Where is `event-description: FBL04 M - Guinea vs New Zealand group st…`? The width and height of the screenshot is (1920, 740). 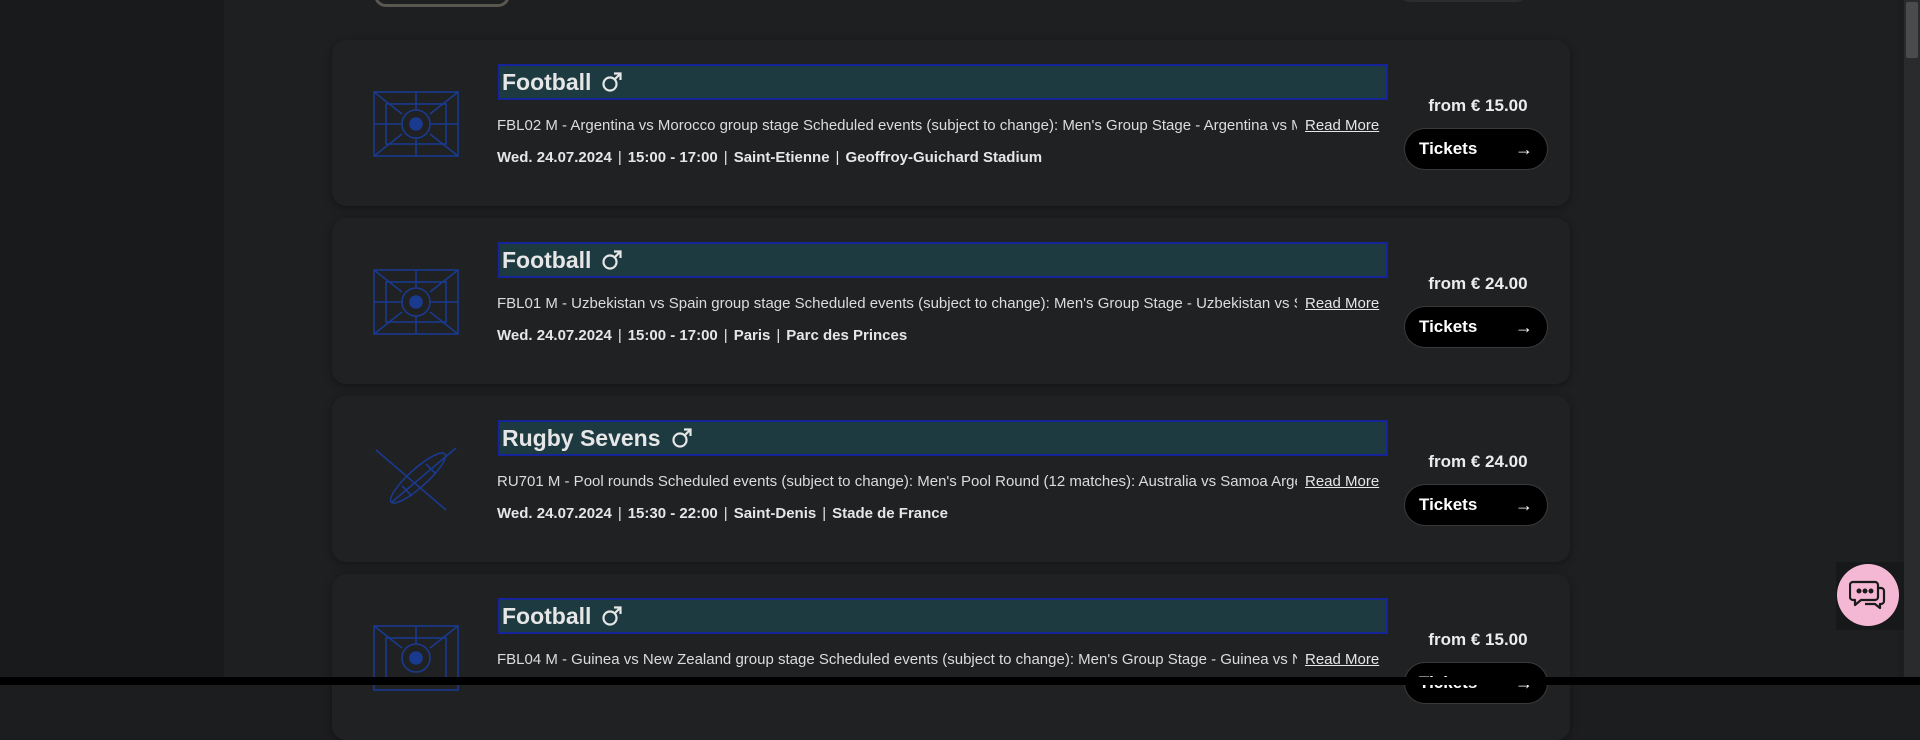 event-description: FBL04 M - Guinea vs New Zealand group st… is located at coordinates (897, 659).